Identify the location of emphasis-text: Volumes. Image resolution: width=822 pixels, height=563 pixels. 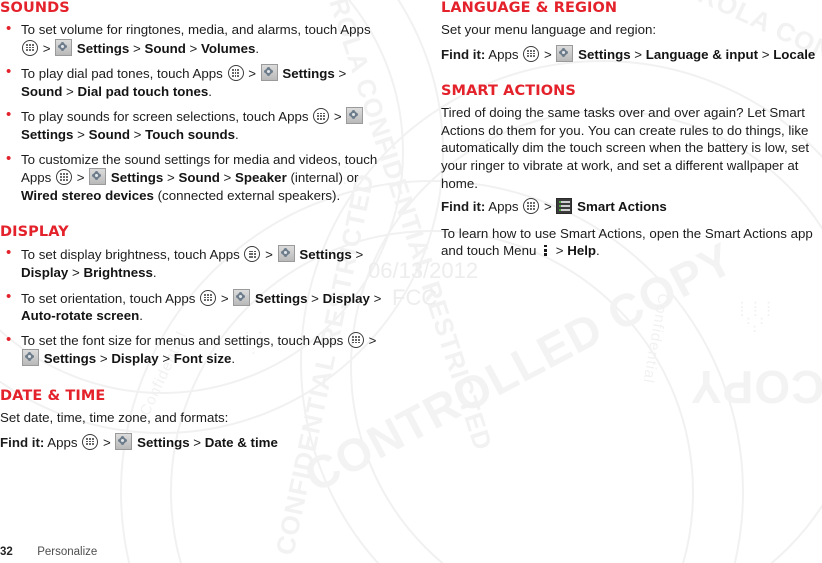
(228, 48).